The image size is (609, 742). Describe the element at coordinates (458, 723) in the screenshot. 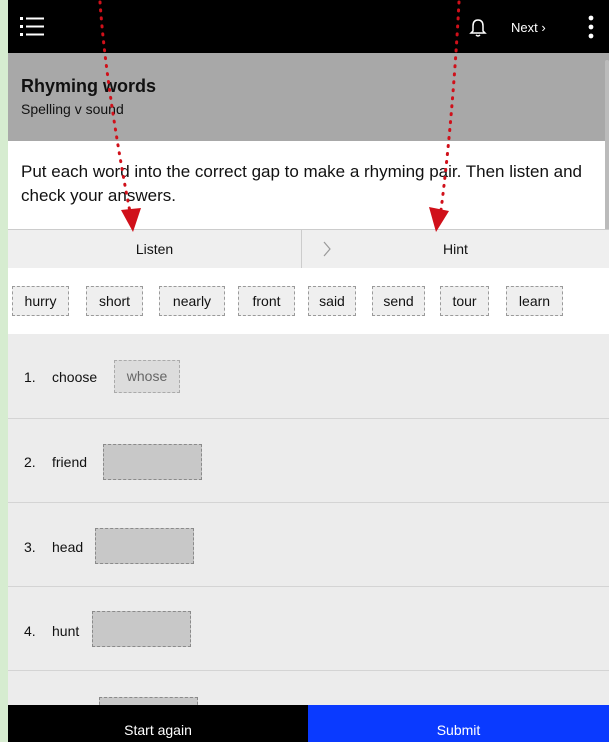

I see `submit-button: Submit` at that location.